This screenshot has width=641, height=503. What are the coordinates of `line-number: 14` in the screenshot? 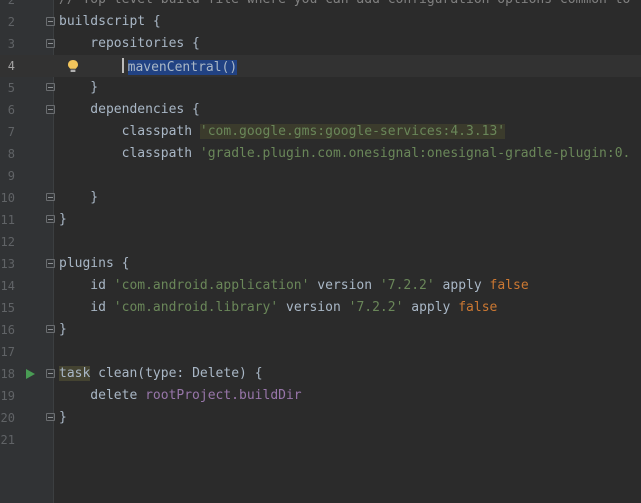 It's located at (7, 286).